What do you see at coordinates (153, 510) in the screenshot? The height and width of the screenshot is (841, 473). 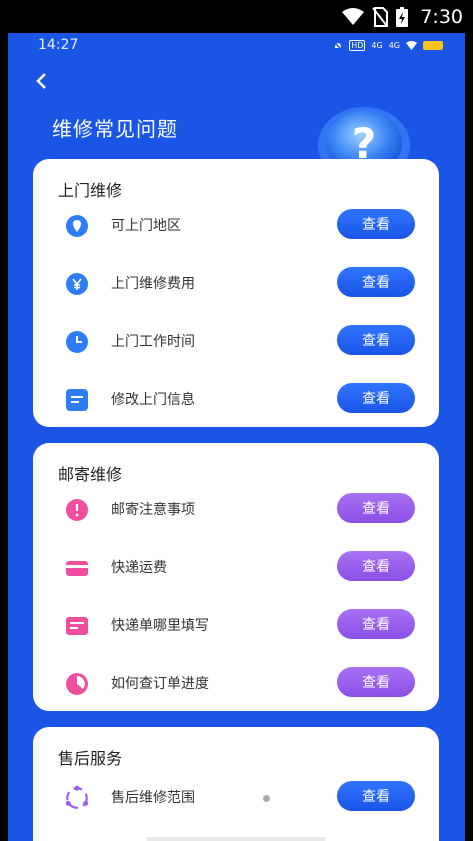 I see `list-item-label: 邮寄注意事项` at bounding box center [153, 510].